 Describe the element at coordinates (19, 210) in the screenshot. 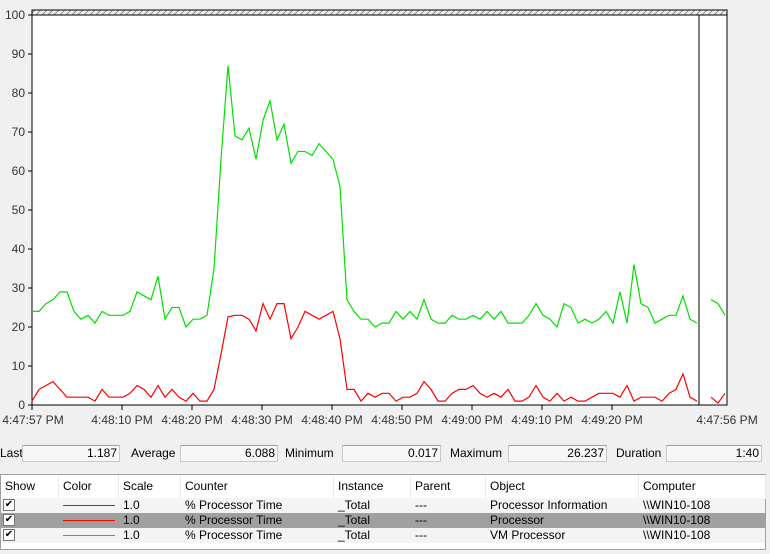

I see `y-tick-label: 50` at that location.